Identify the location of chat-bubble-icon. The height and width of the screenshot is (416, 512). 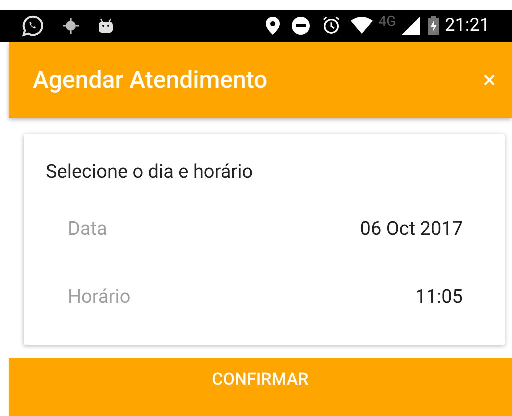
(33, 25).